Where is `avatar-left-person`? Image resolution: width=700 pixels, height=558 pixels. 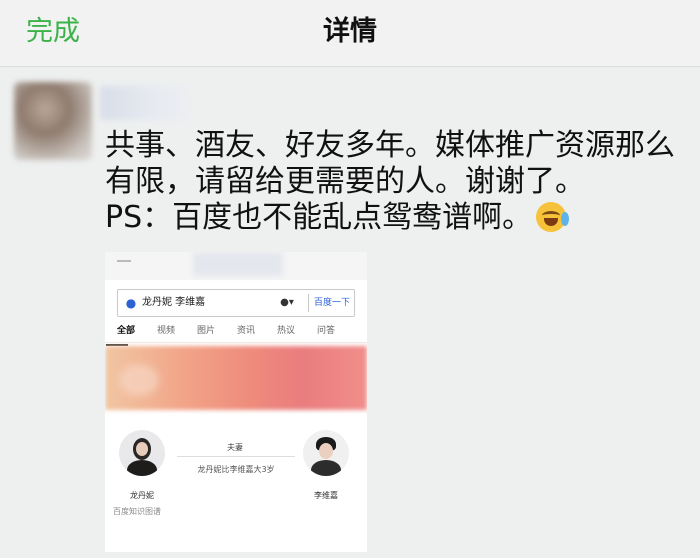
avatar-left-person is located at coordinates (142, 453).